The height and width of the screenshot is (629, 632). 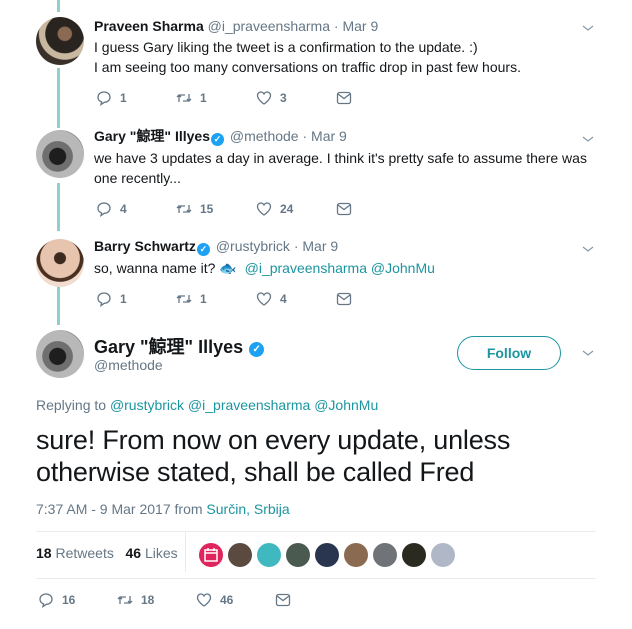 What do you see at coordinates (185, 552) in the screenshot?
I see `stats-divider` at bounding box center [185, 552].